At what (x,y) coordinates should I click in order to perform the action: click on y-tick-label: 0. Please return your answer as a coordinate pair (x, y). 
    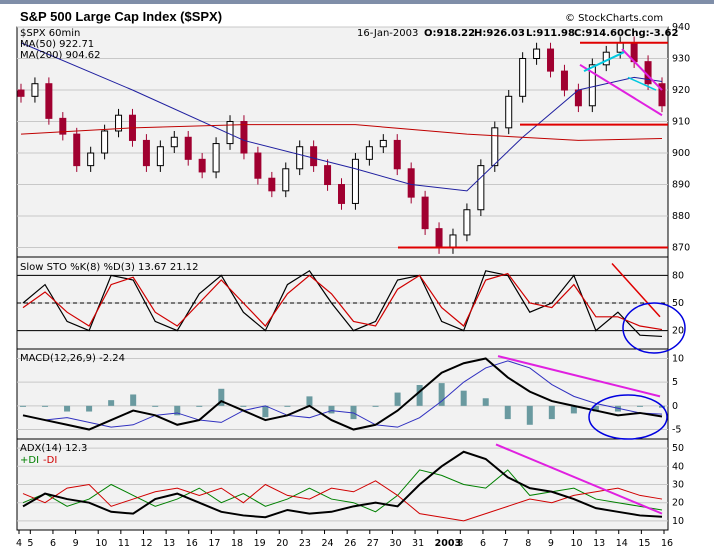
    Looking at the image, I should click on (675, 406).